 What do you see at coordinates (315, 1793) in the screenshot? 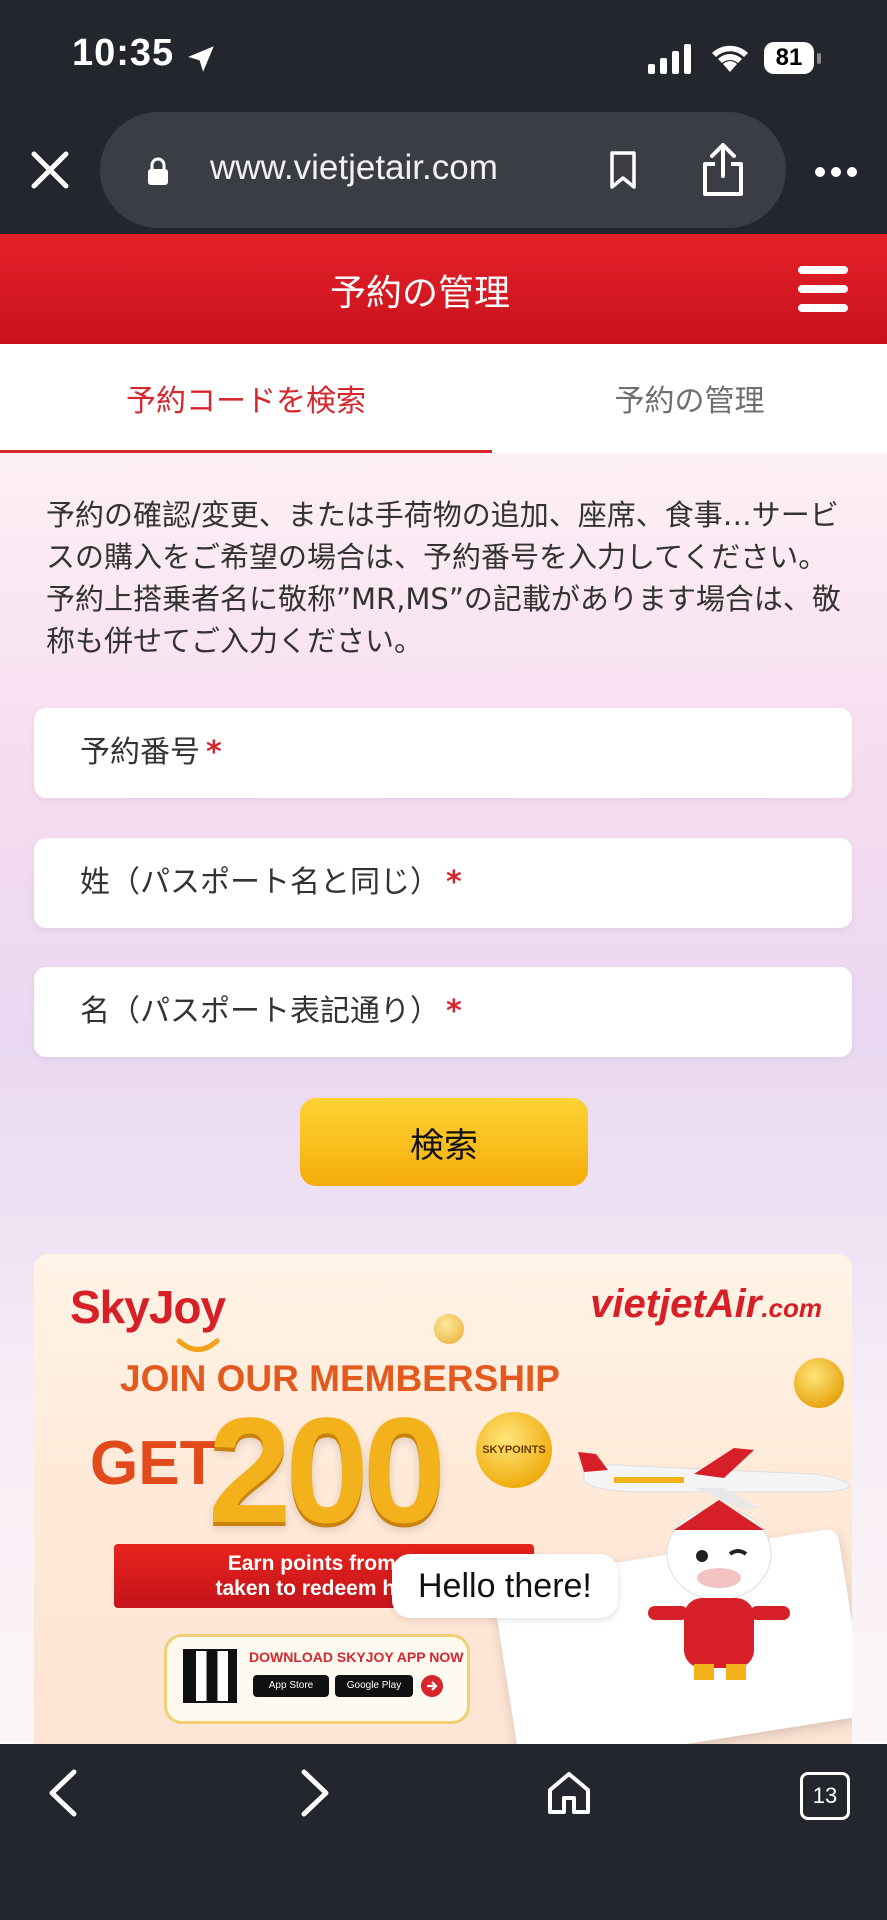
I see `forward-icon` at bounding box center [315, 1793].